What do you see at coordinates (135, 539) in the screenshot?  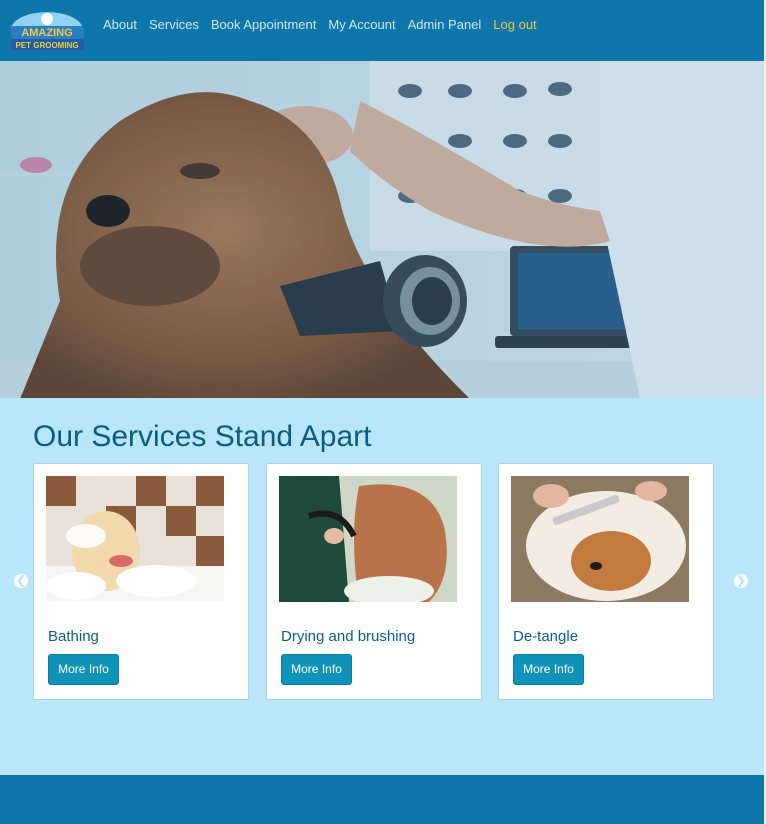 I see `bathing-image` at bounding box center [135, 539].